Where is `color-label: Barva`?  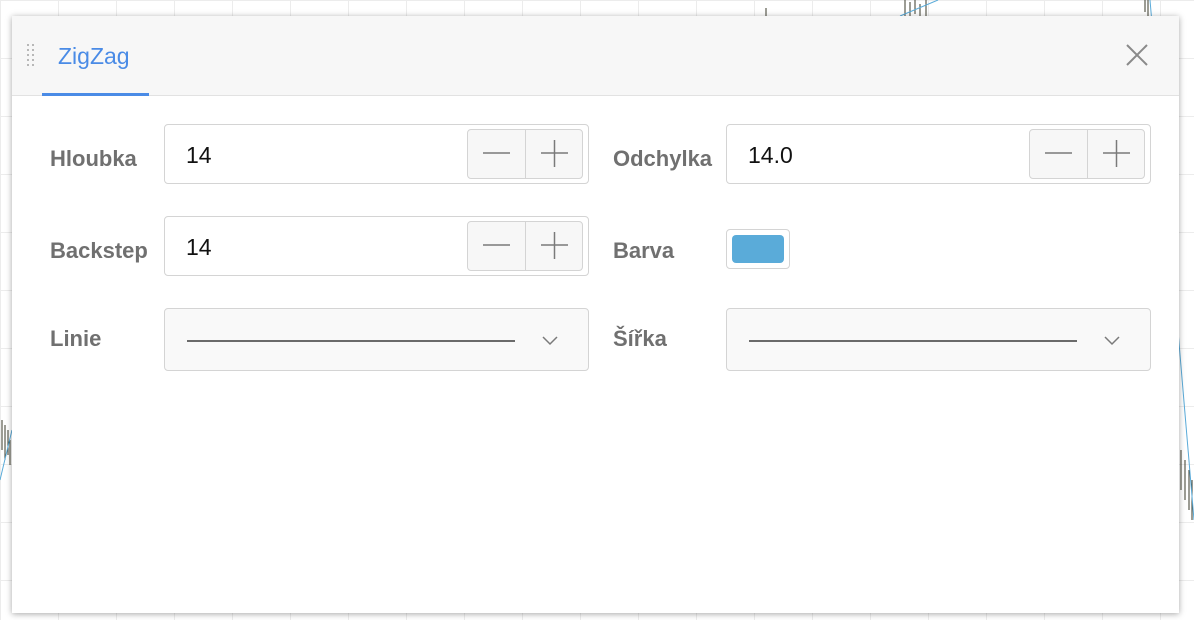 color-label: Barva is located at coordinates (644, 250).